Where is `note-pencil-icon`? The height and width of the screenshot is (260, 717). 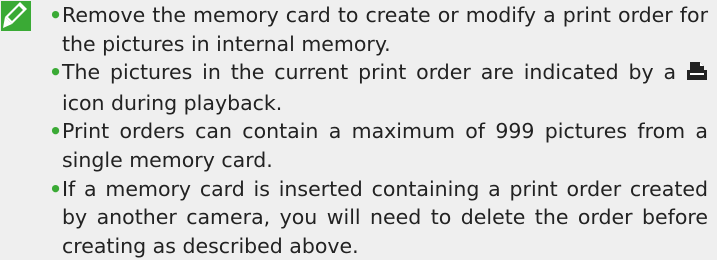 note-pencil-icon is located at coordinates (16, 16).